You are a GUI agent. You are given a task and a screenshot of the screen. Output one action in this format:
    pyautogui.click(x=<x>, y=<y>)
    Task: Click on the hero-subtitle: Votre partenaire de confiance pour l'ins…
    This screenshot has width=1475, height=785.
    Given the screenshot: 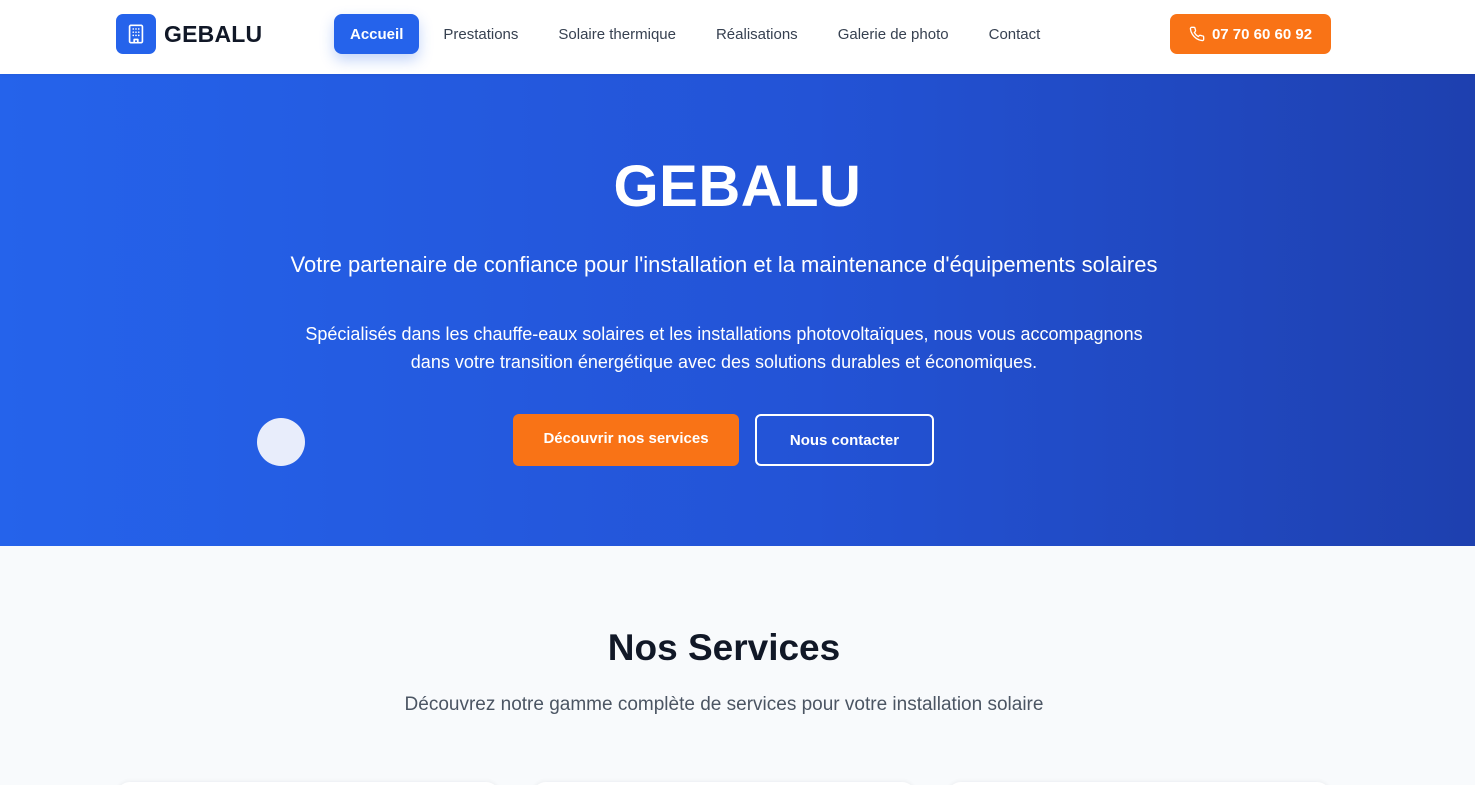 What is the action you would take?
    pyautogui.click(x=724, y=264)
    